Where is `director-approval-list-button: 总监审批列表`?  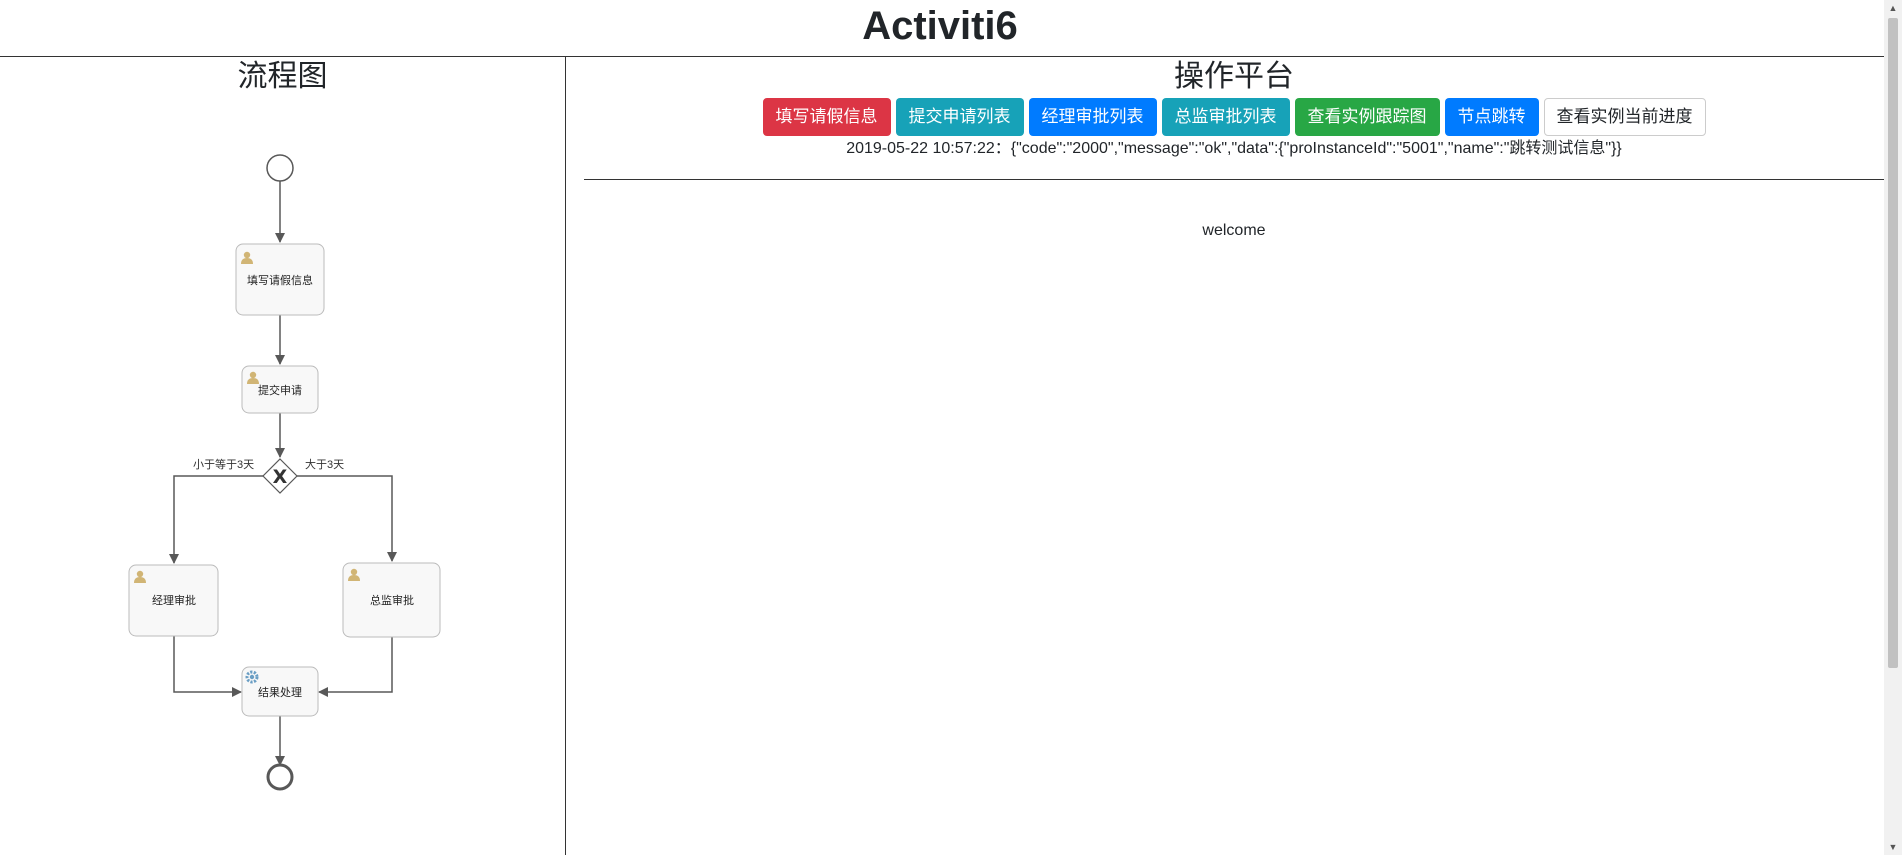
director-approval-list-button: 总监审批列表 is located at coordinates (1225, 117).